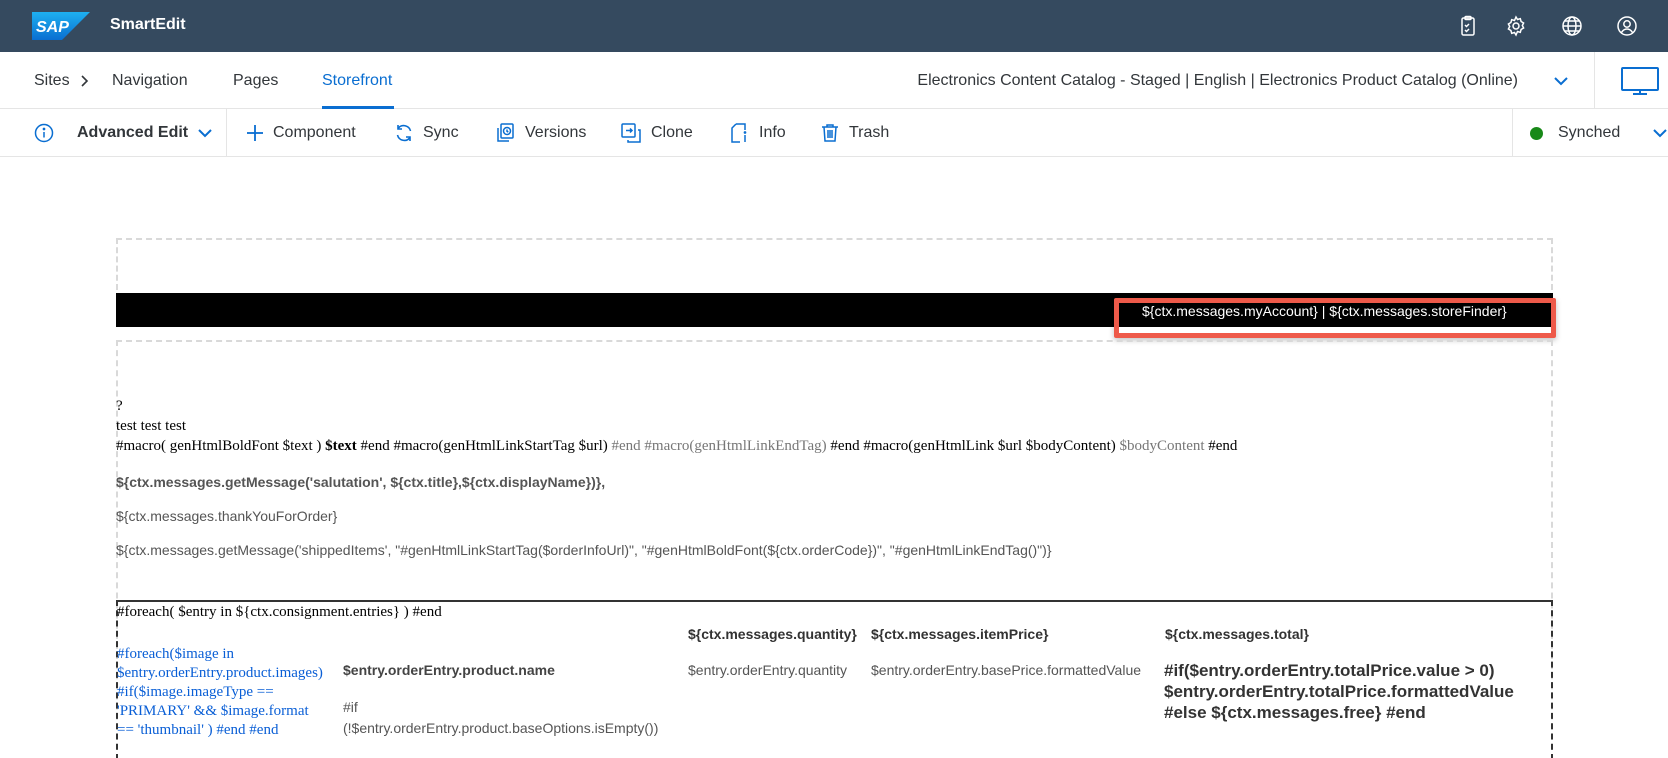 The image size is (1668, 758). Describe the element at coordinates (1162, 446) in the screenshot. I see `macro-f: $bodyContent` at that location.